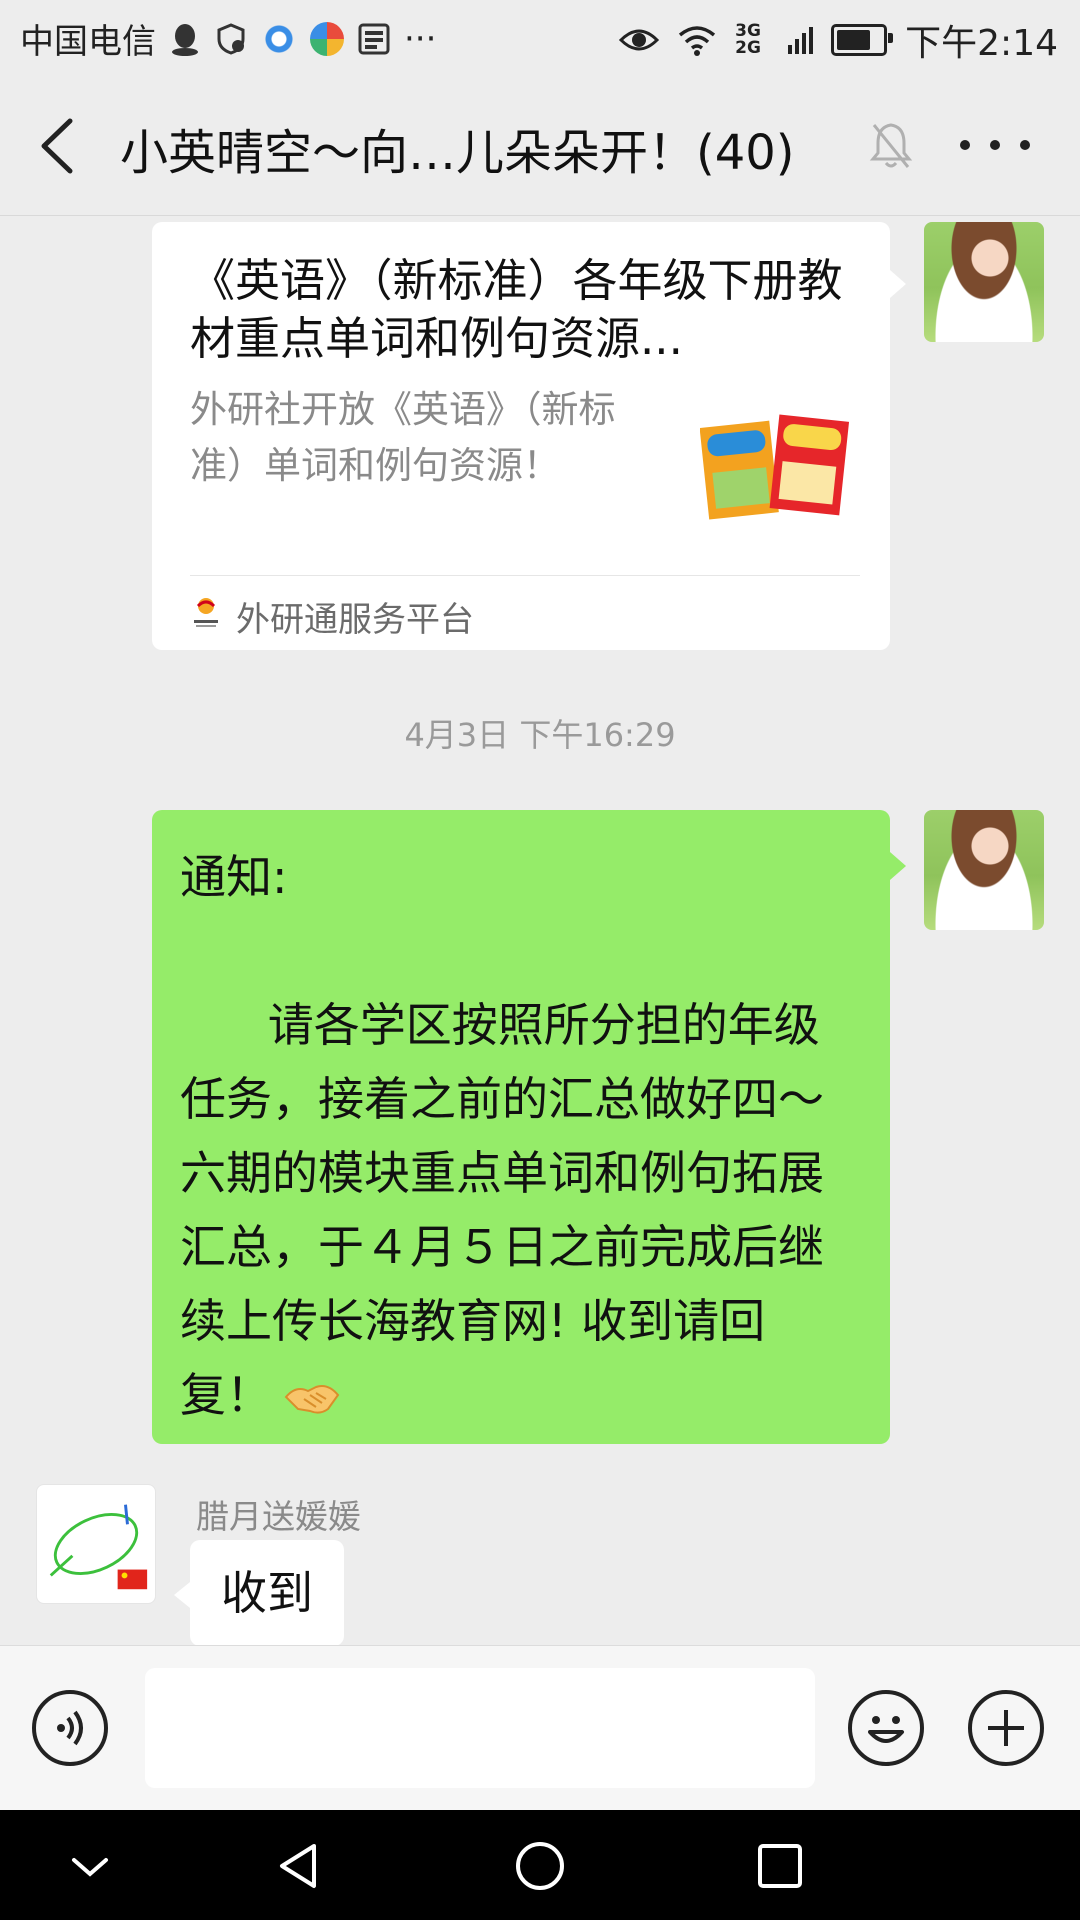  I want to click on message-last-line: 复！, so click(524, 1395).